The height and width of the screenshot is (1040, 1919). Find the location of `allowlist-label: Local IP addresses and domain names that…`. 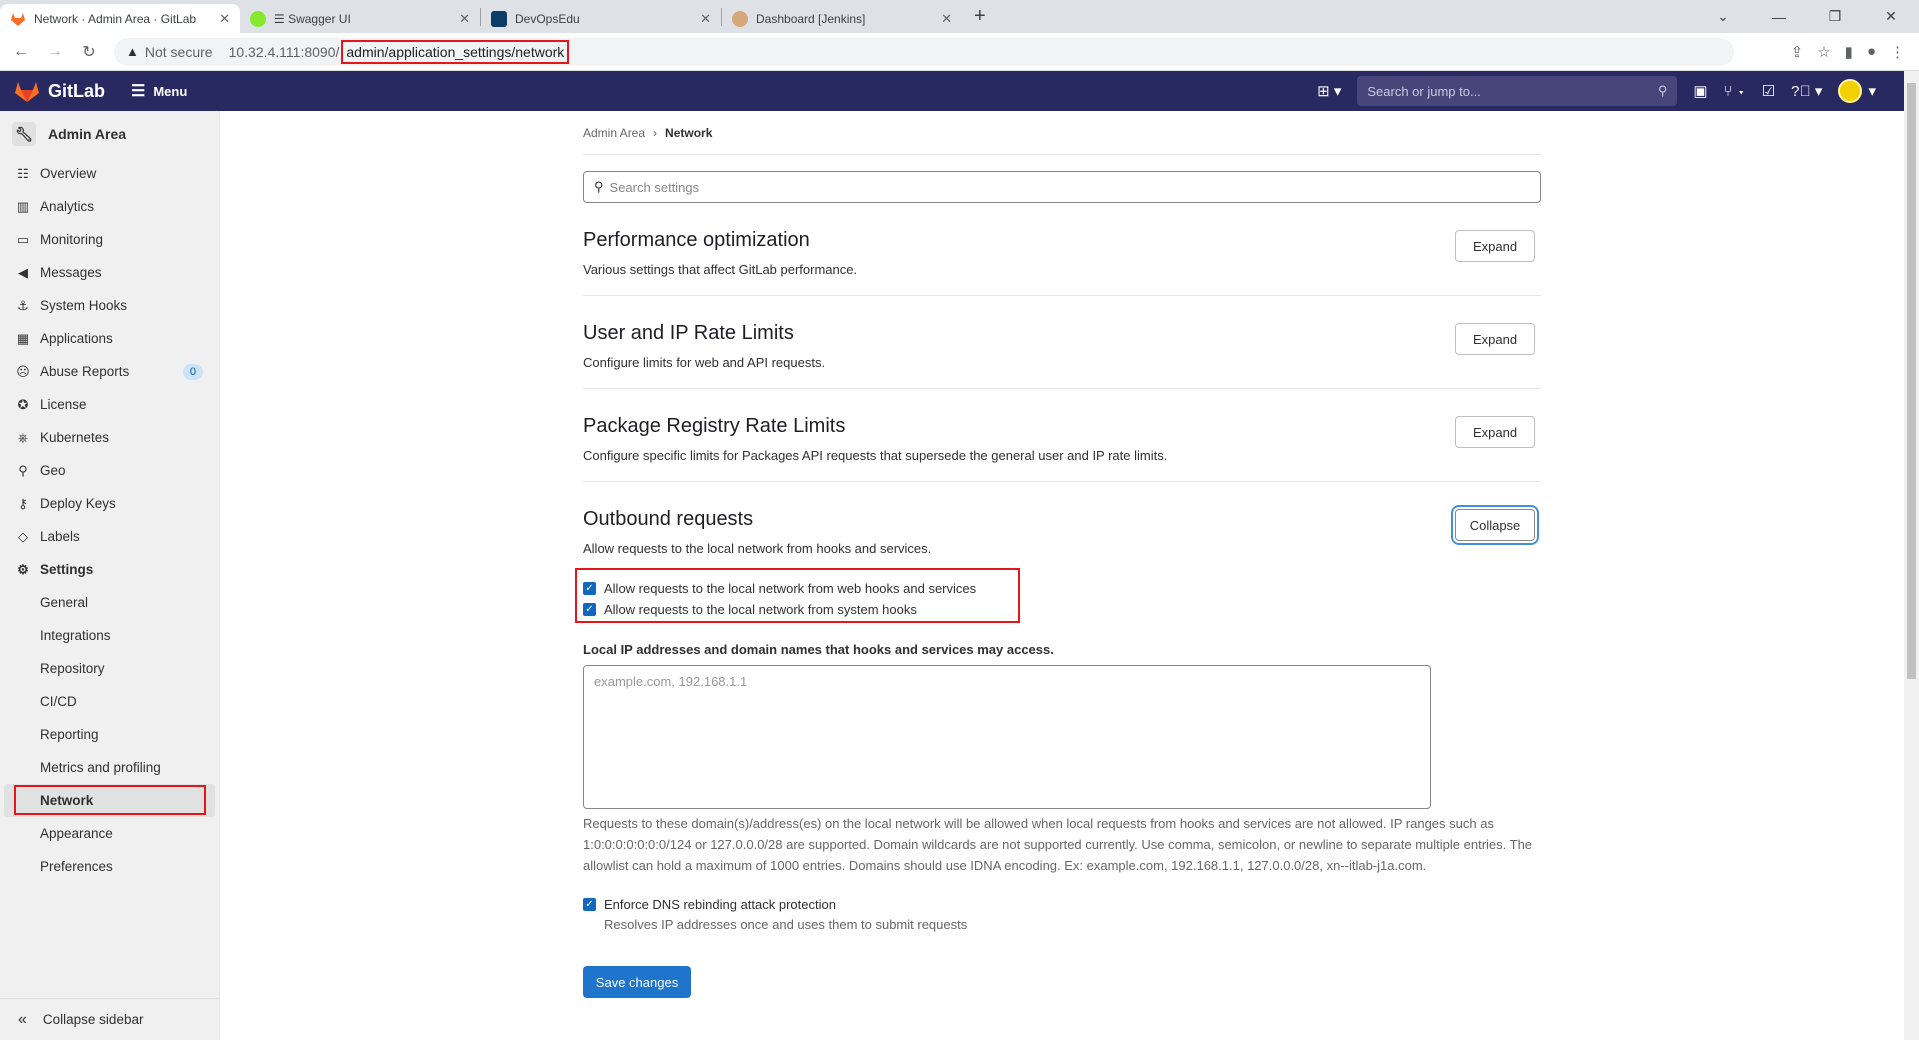

allowlist-label: Local IP addresses and domain names that… is located at coordinates (818, 649).